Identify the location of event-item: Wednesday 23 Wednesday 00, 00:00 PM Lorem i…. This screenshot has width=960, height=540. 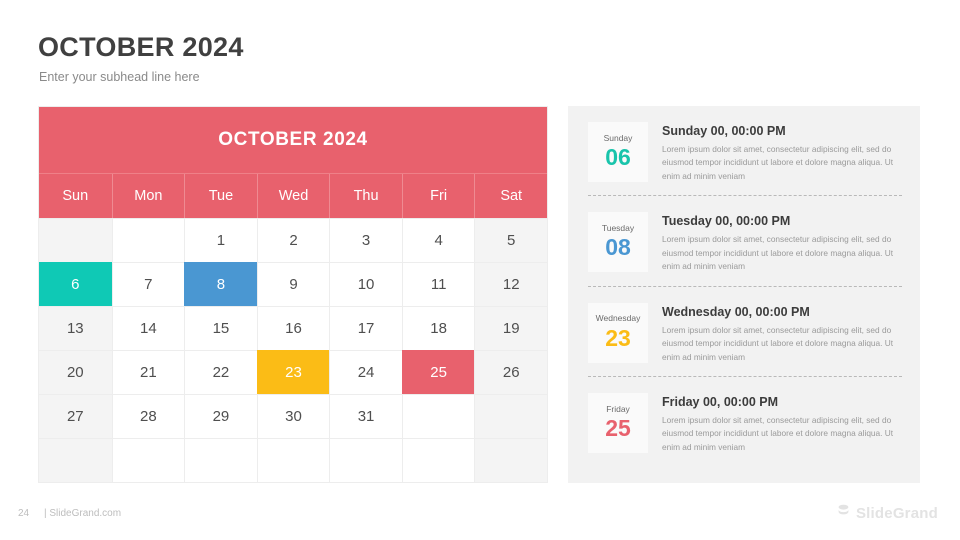
(744, 325).